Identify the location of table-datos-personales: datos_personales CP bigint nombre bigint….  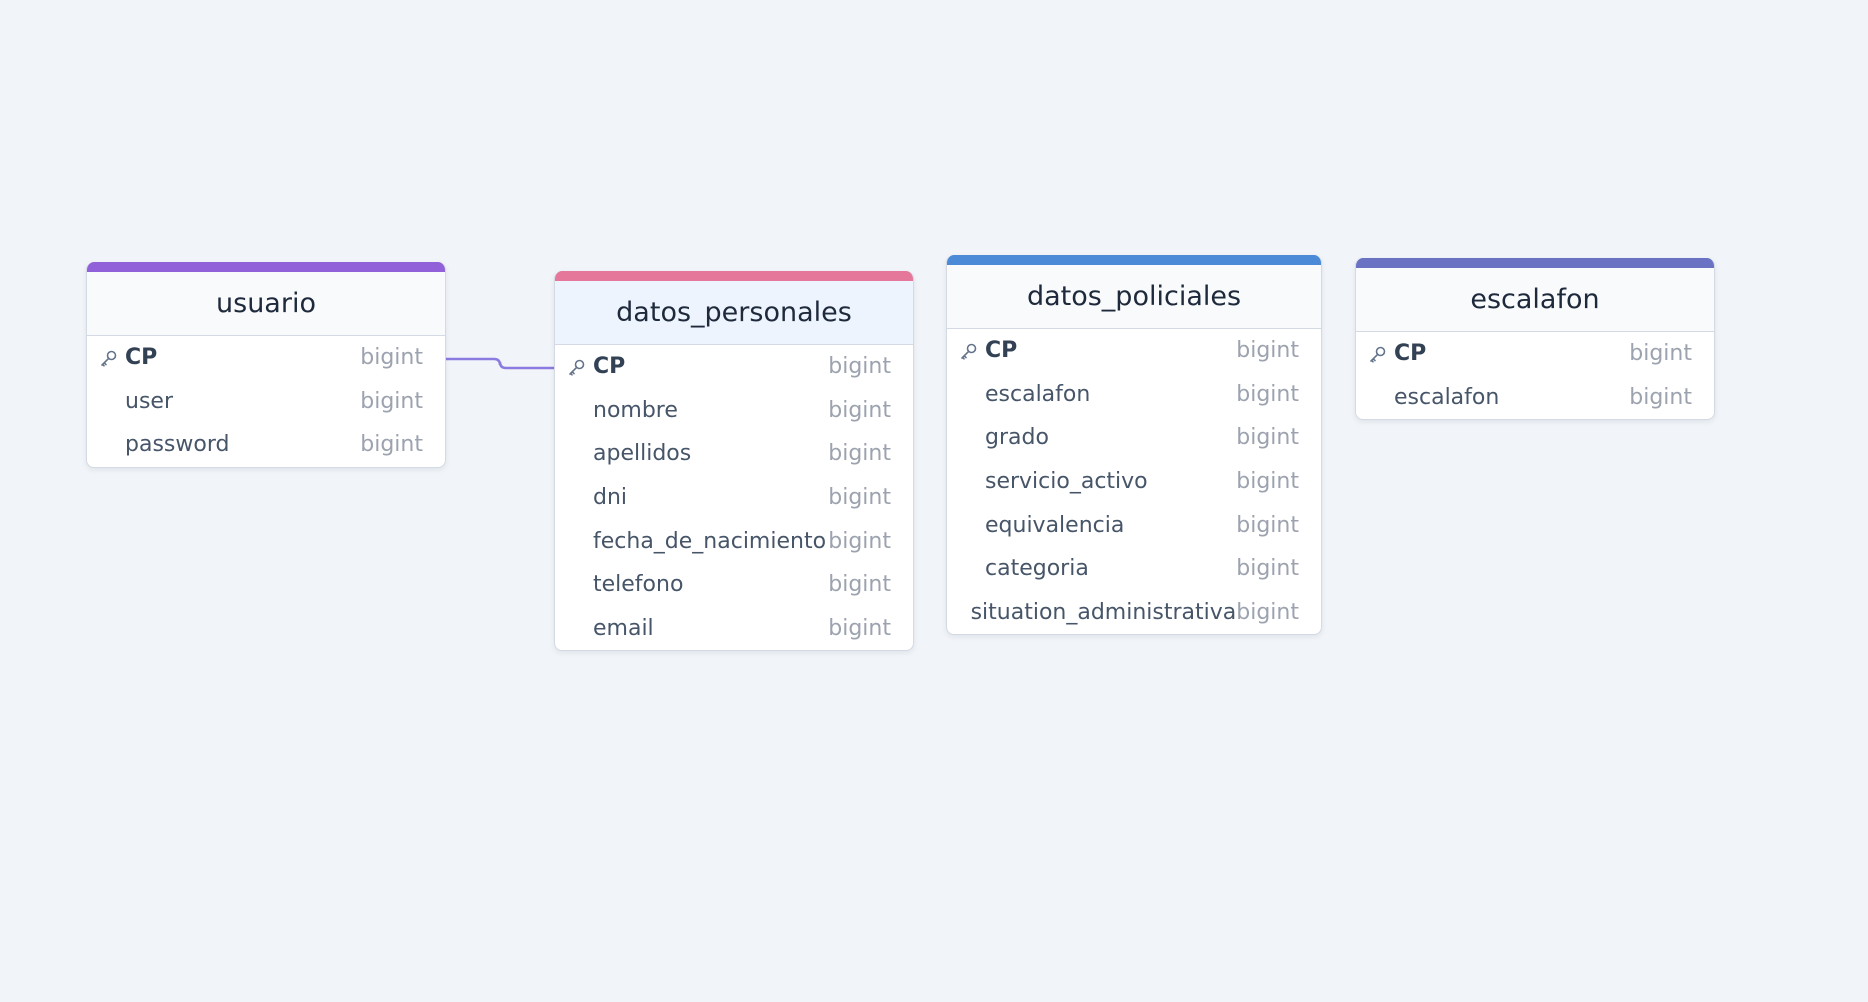
(734, 461).